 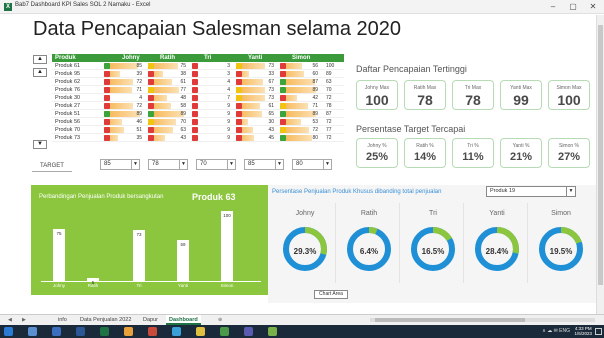 I want to click on powerpoint-icon, so click(x=248, y=331).